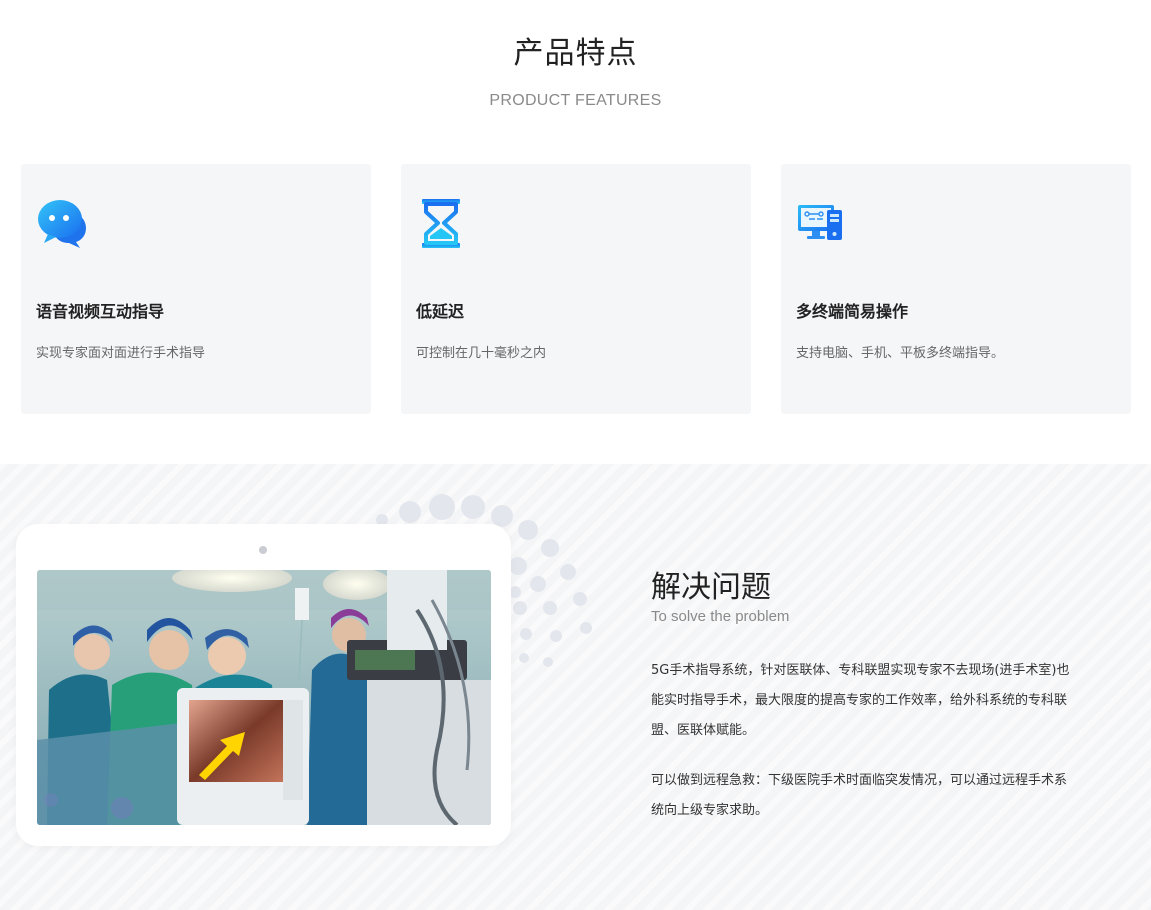 This screenshot has width=1151, height=910. What do you see at coordinates (720, 616) in the screenshot?
I see `solution-subtitle: To solve the problem` at bounding box center [720, 616].